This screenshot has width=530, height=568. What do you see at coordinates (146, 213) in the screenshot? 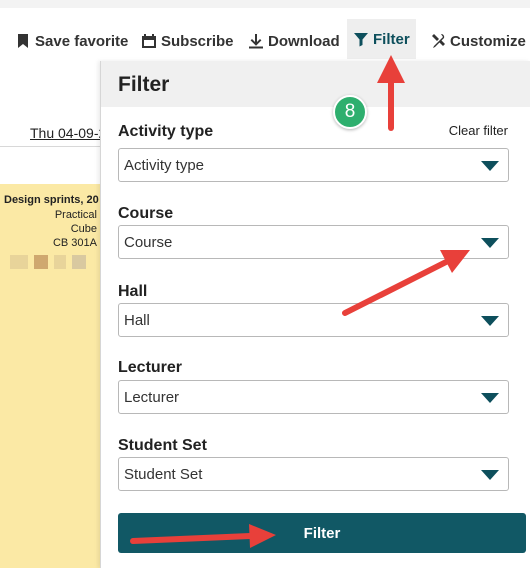
I see `course-label: Course` at bounding box center [146, 213].